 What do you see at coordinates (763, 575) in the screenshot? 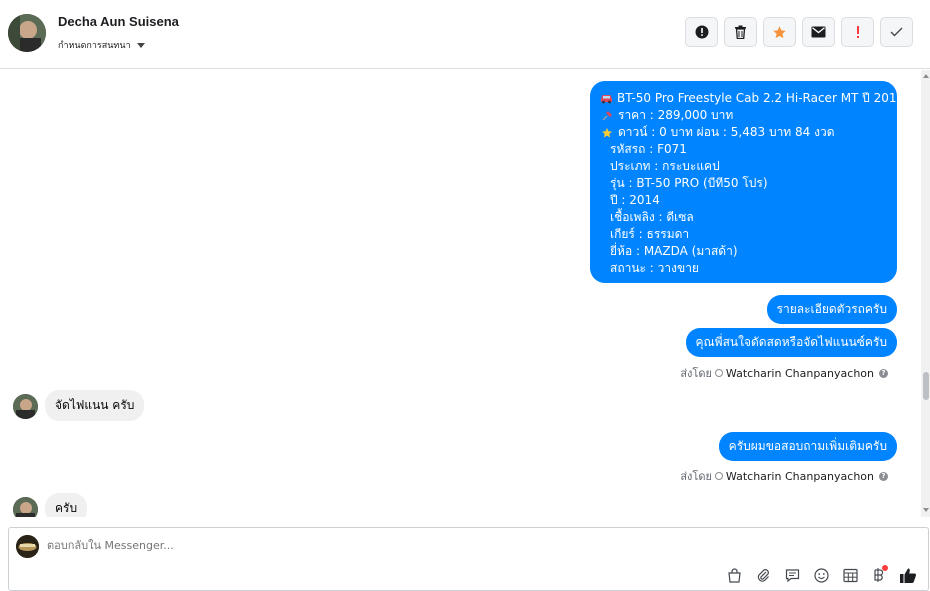
I see `paperclip-icon` at bounding box center [763, 575].